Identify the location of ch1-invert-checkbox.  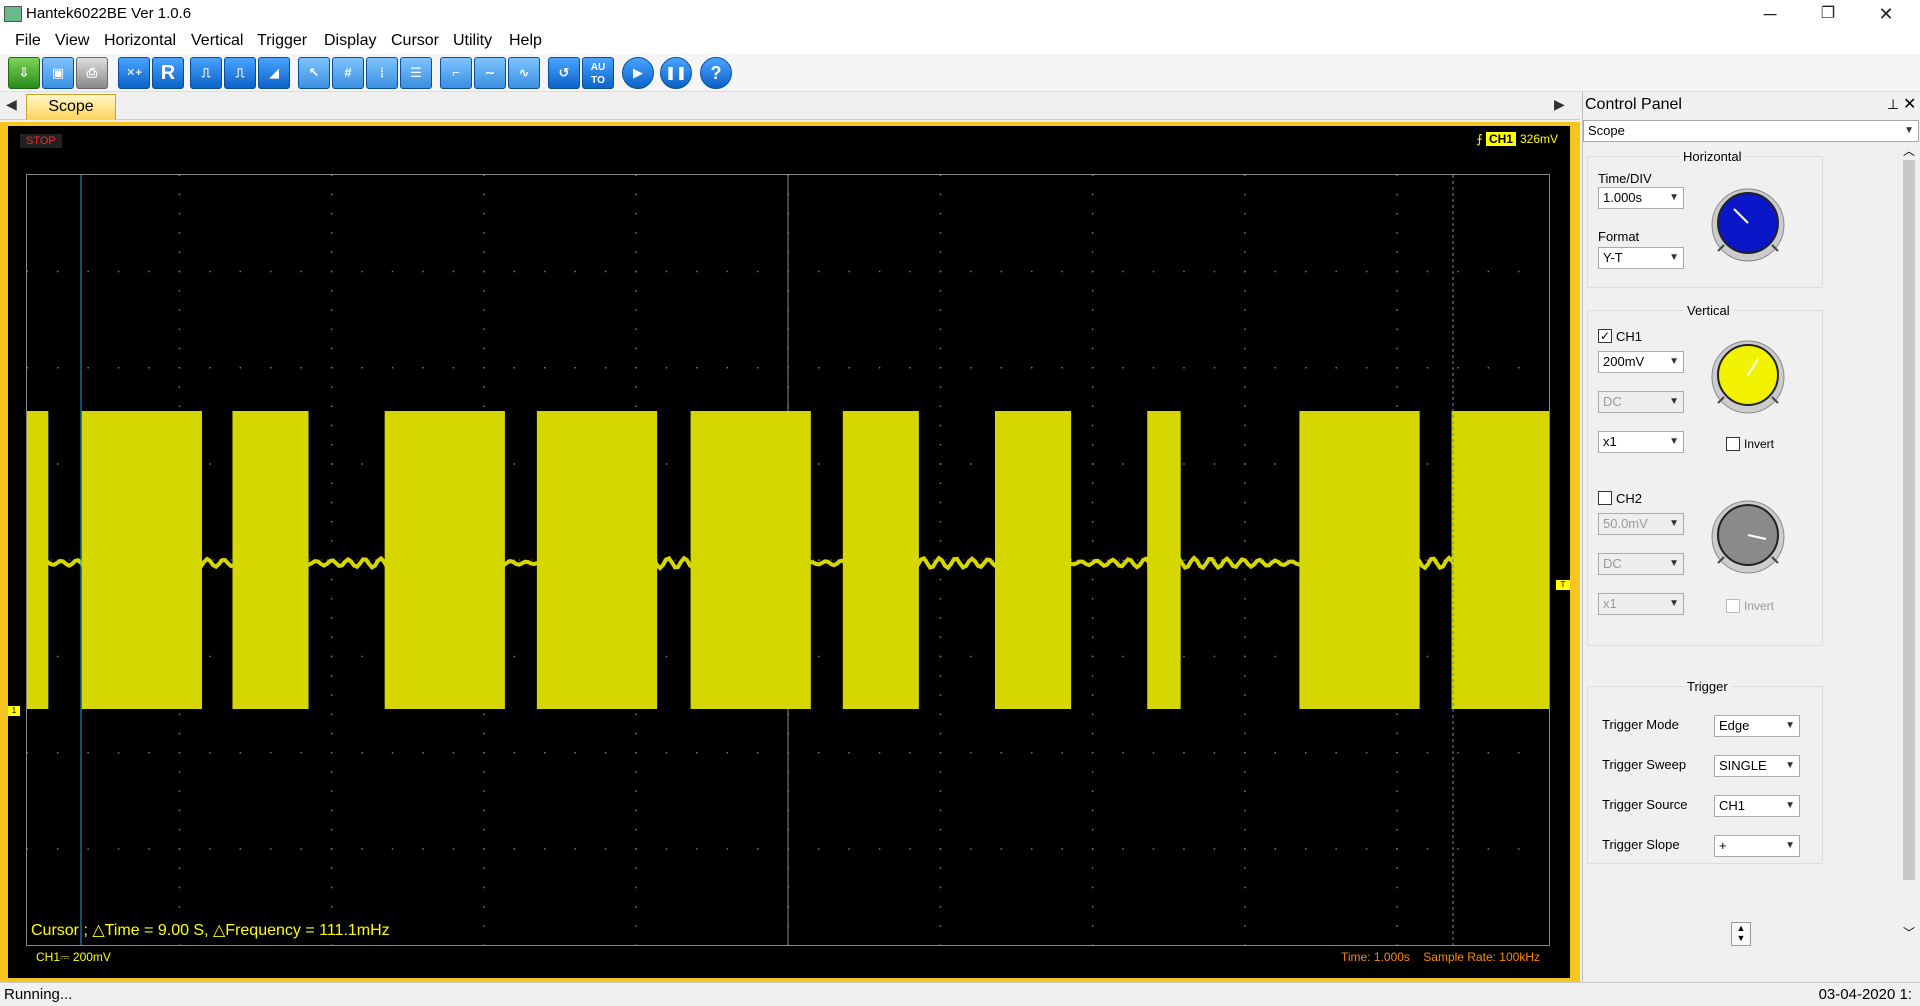
(1733, 444).